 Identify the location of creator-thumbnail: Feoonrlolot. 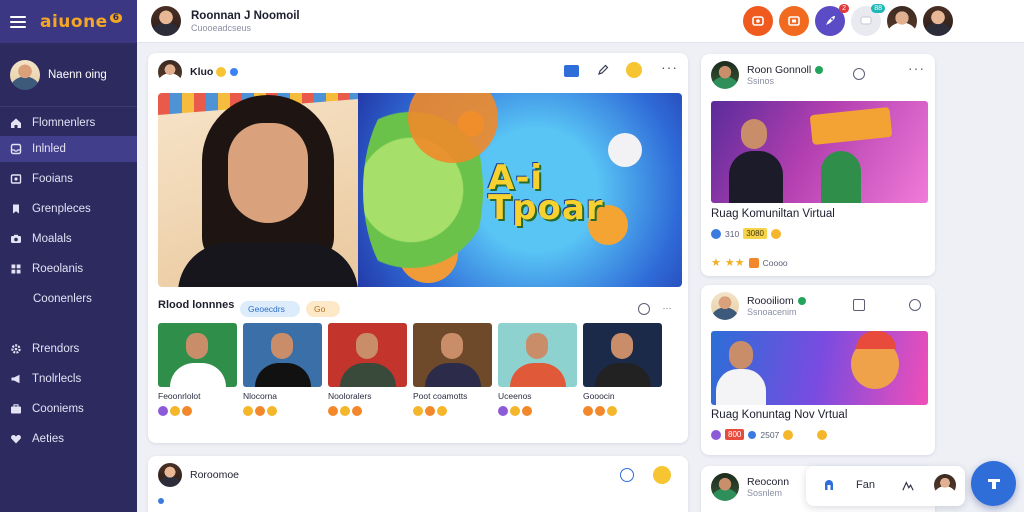
(197, 369).